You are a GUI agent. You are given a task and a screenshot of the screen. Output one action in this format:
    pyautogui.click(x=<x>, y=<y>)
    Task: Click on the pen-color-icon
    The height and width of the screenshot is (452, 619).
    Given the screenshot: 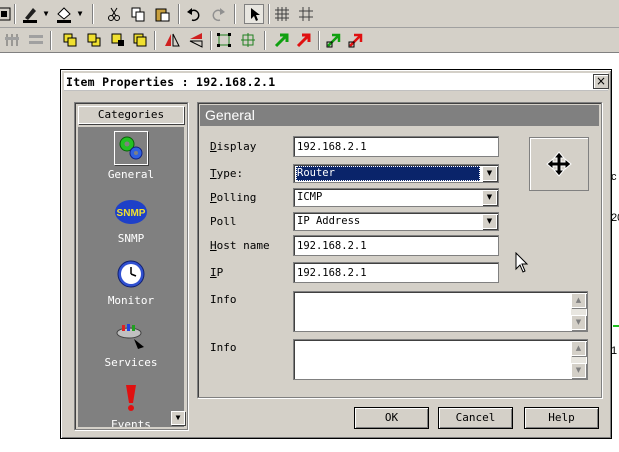 What is the action you would take?
    pyautogui.click(x=30, y=14)
    